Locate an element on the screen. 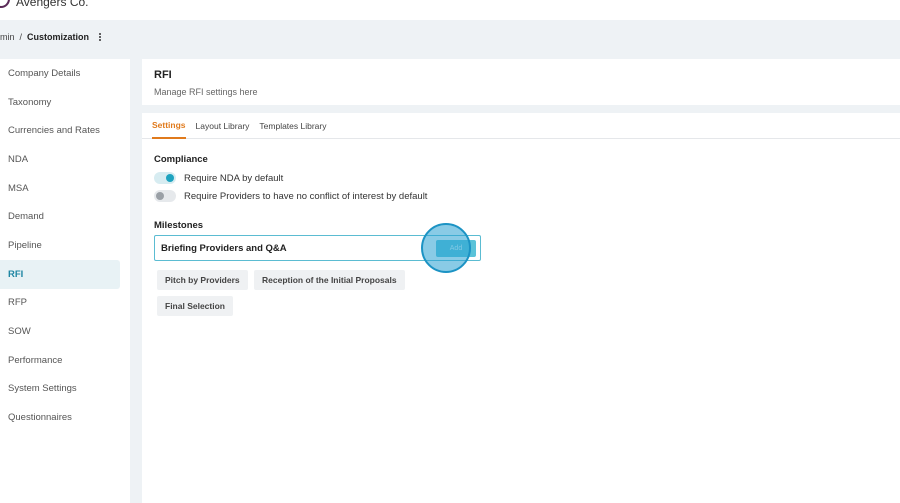  sidebar-item-label: Currencies and Rates is located at coordinates (54, 131).